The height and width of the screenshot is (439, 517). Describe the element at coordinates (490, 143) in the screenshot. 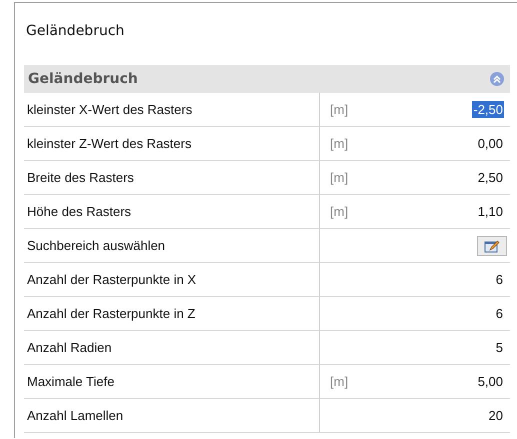

I see `value-field: 0,00` at that location.